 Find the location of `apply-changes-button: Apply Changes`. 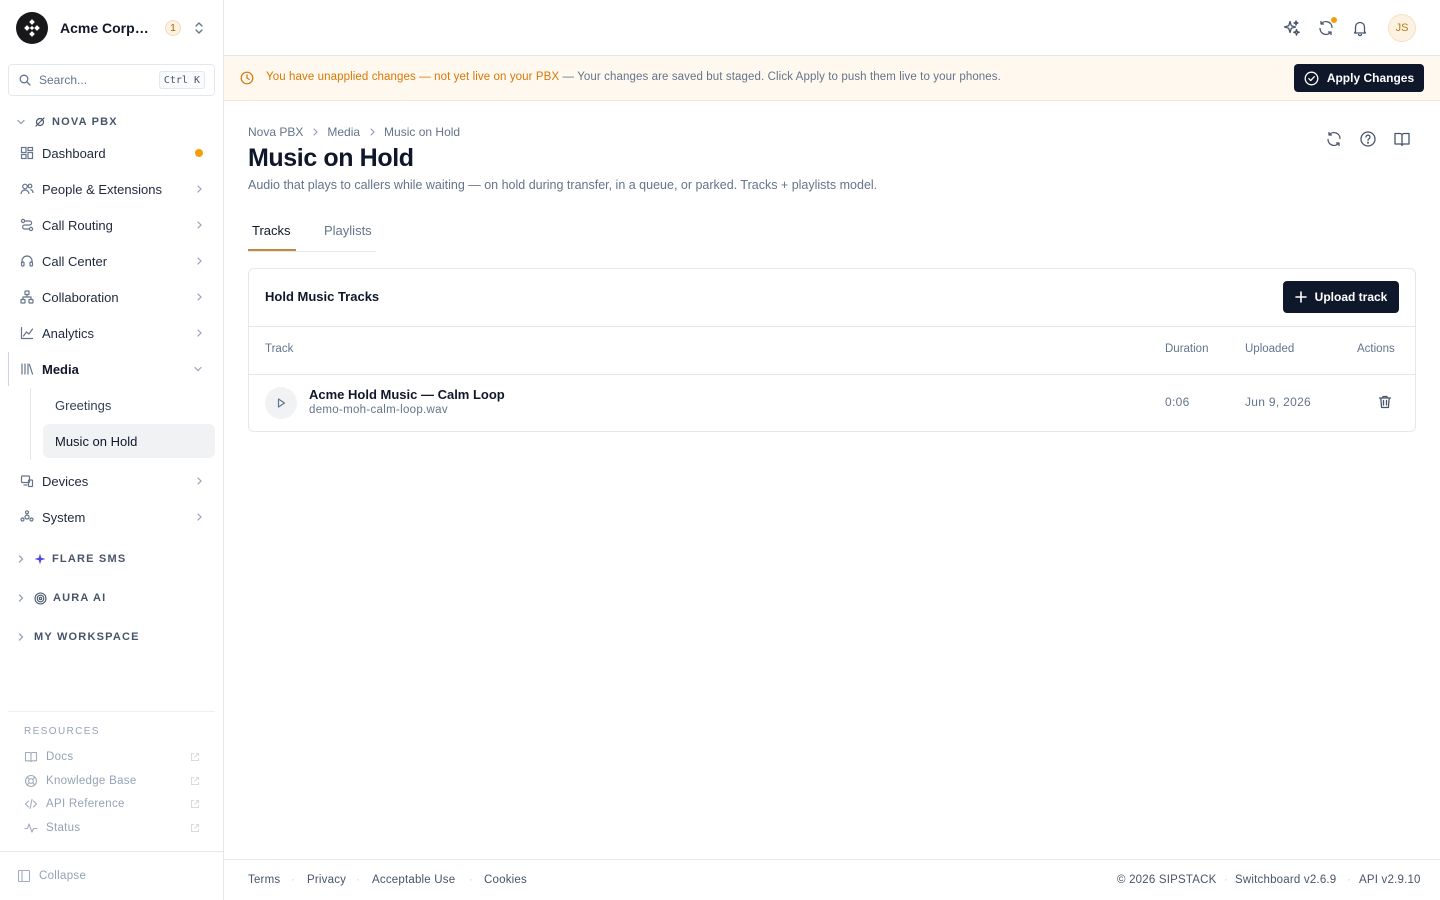

apply-changes-button: Apply Changes is located at coordinates (1359, 78).